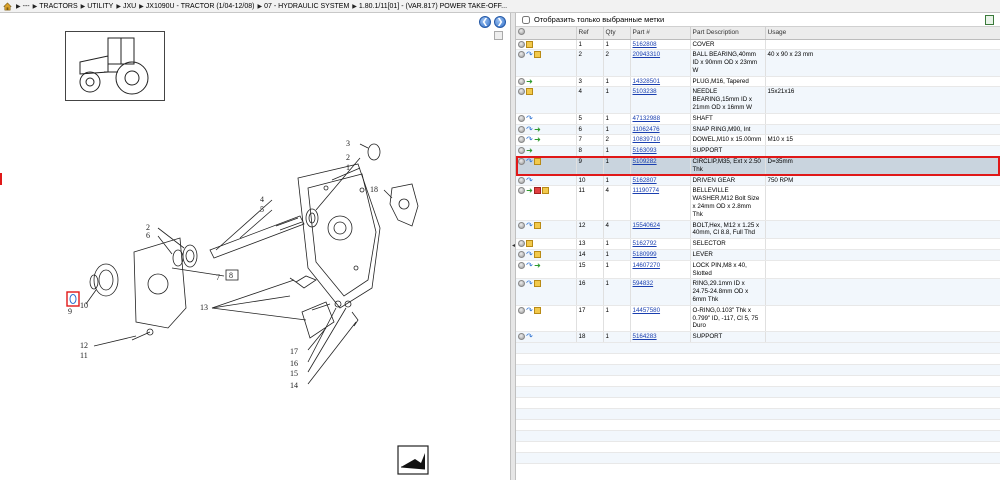 This screenshot has width=1000, height=480. I want to click on callout-12: 12, so click(84, 345).